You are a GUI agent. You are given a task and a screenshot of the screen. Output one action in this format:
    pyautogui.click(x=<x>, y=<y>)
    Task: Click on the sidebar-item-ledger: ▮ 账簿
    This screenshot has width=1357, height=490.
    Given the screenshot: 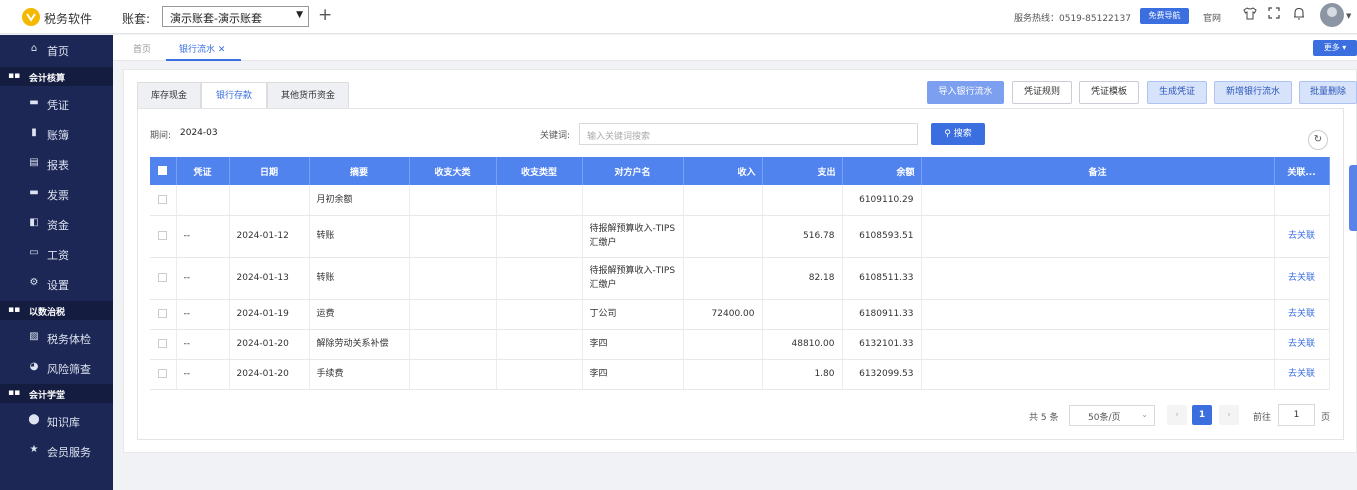 What is the action you would take?
    pyautogui.click(x=56, y=134)
    